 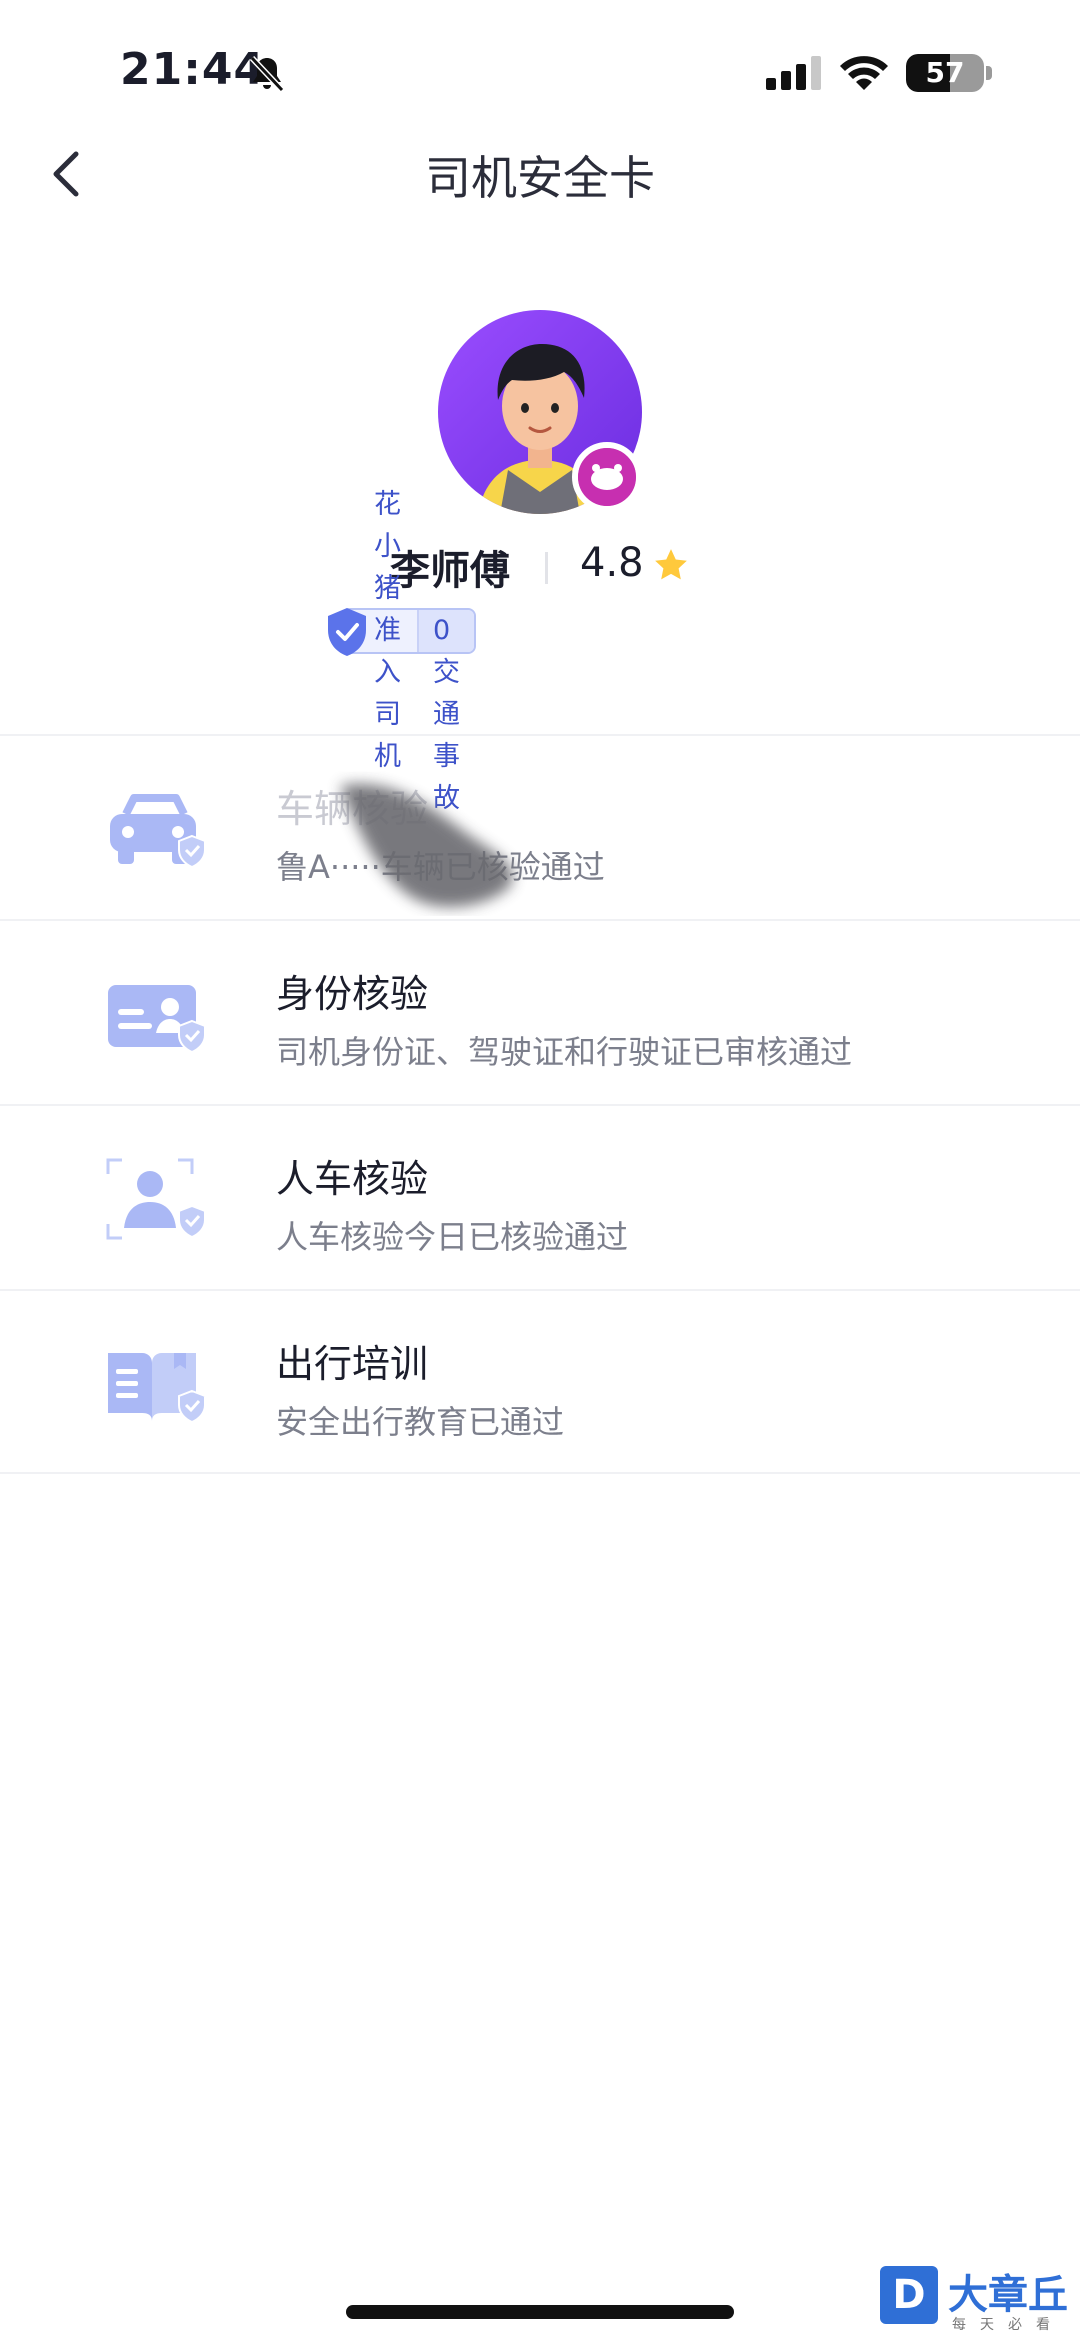 I want to click on battery-level: 57, so click(x=945, y=72).